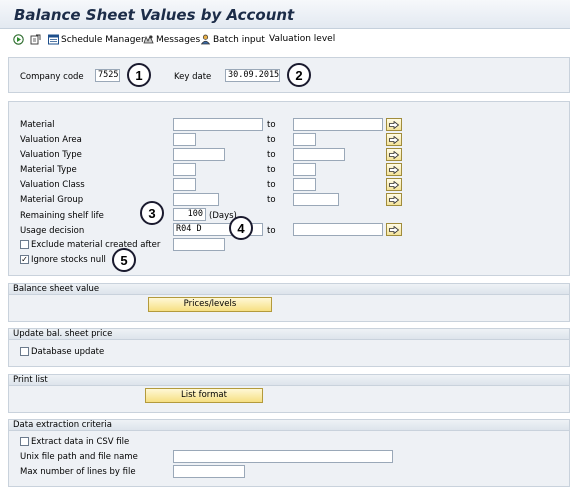  I want to click on valuation-area-label: Valuation Area, so click(51, 140).